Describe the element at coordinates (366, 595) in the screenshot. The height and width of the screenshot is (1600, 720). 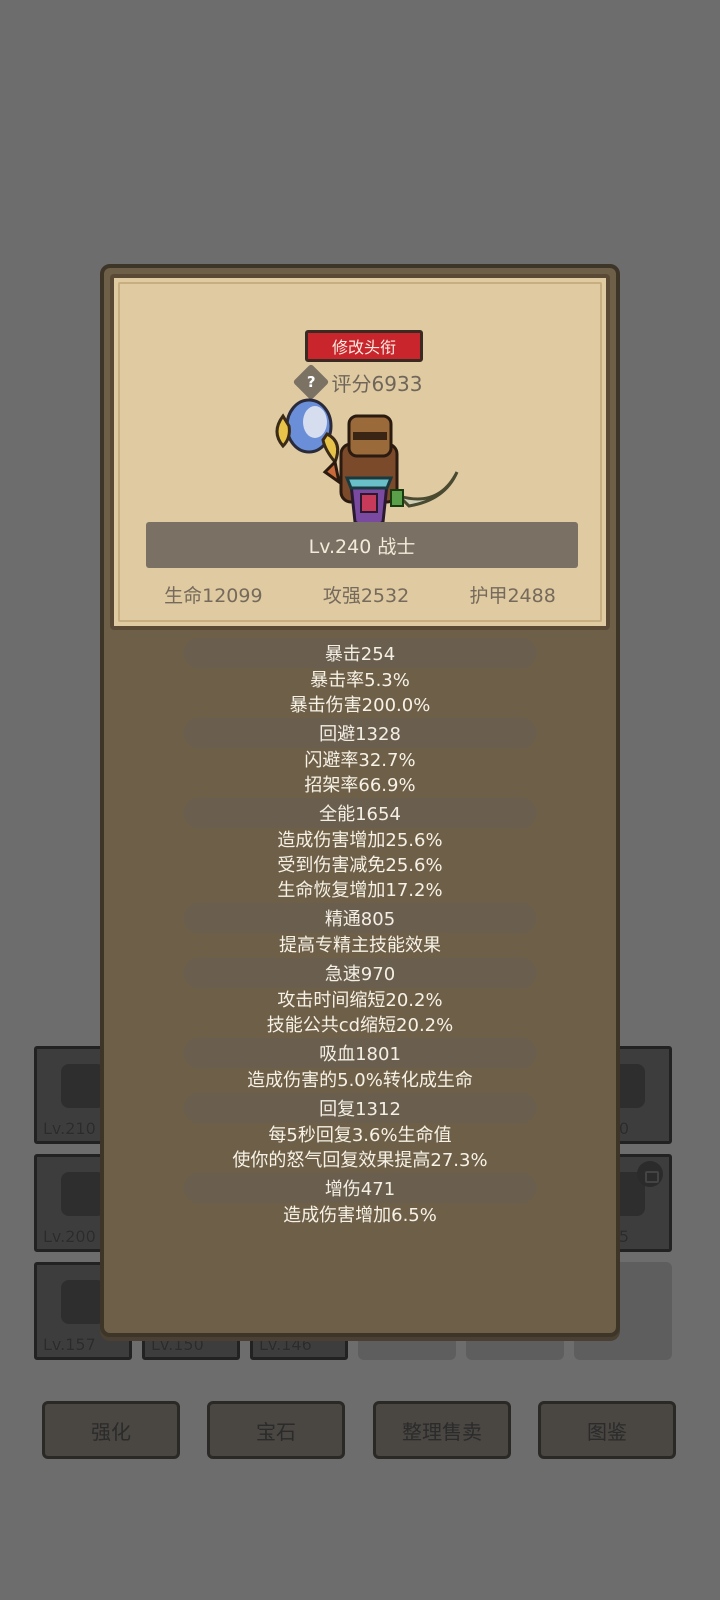
I see `stat-attack-power: 攻强2532` at that location.